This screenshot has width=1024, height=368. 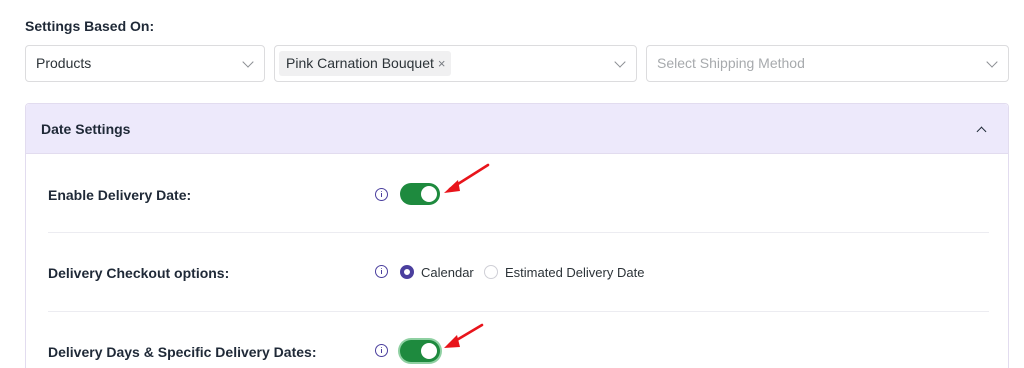 What do you see at coordinates (491, 272) in the screenshot?
I see `estimated-delivery-date-radio` at bounding box center [491, 272].